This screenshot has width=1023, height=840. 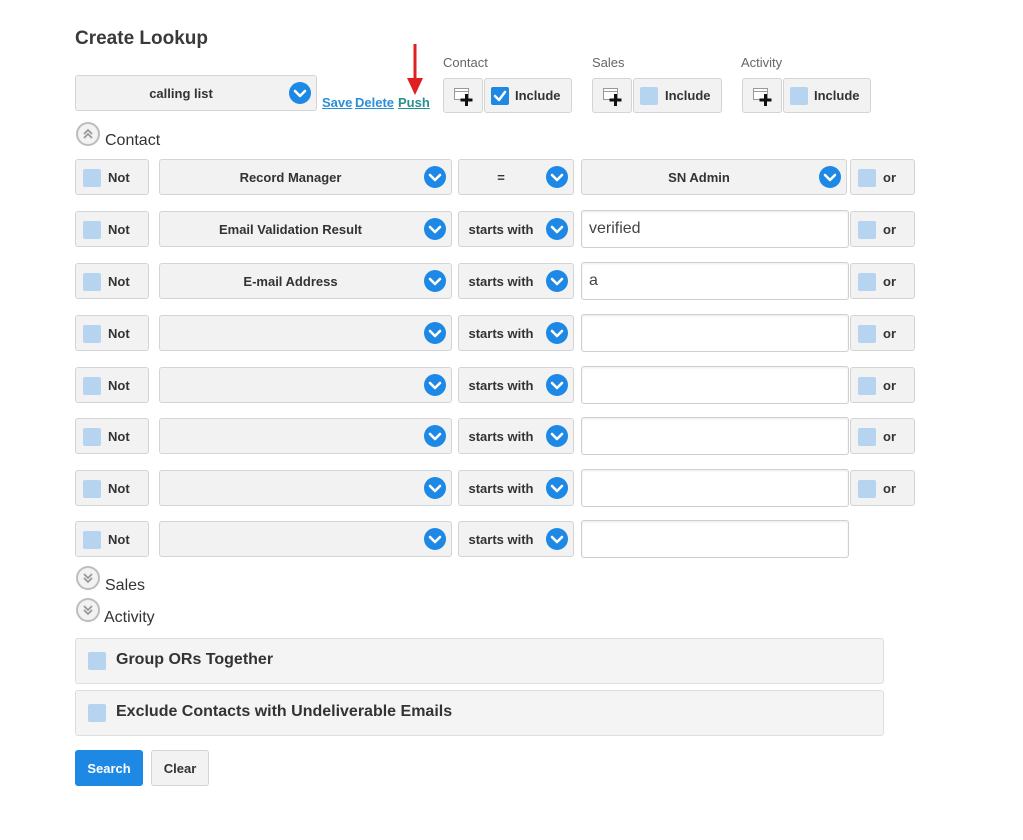 I want to click on value-input-text: a, so click(x=593, y=280).